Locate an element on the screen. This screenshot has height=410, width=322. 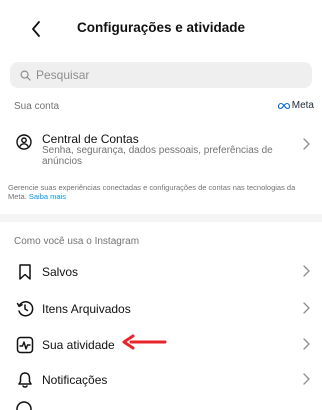
top-bar: Configurações e atividade is located at coordinates (161, 29).